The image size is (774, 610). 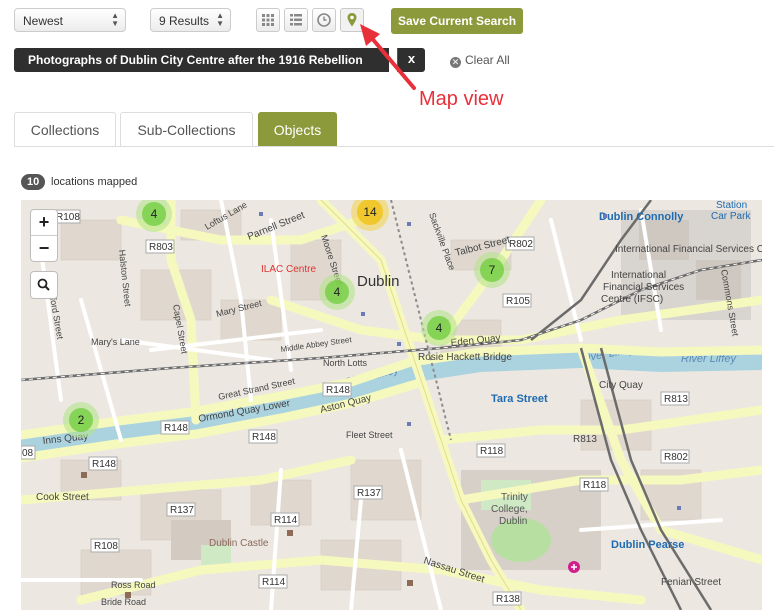 I want to click on grid-view-button, so click(x=268, y=20).